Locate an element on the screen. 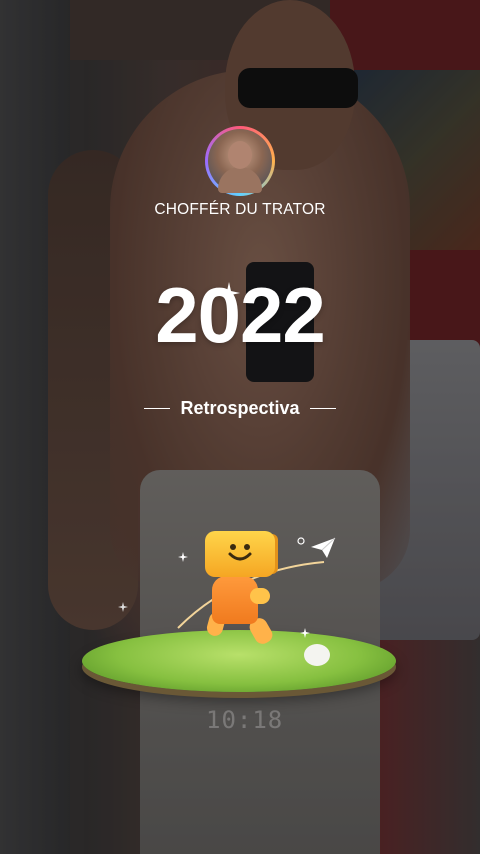 This screenshot has width=480, height=854. year-title: 2022 is located at coordinates (240, 315).